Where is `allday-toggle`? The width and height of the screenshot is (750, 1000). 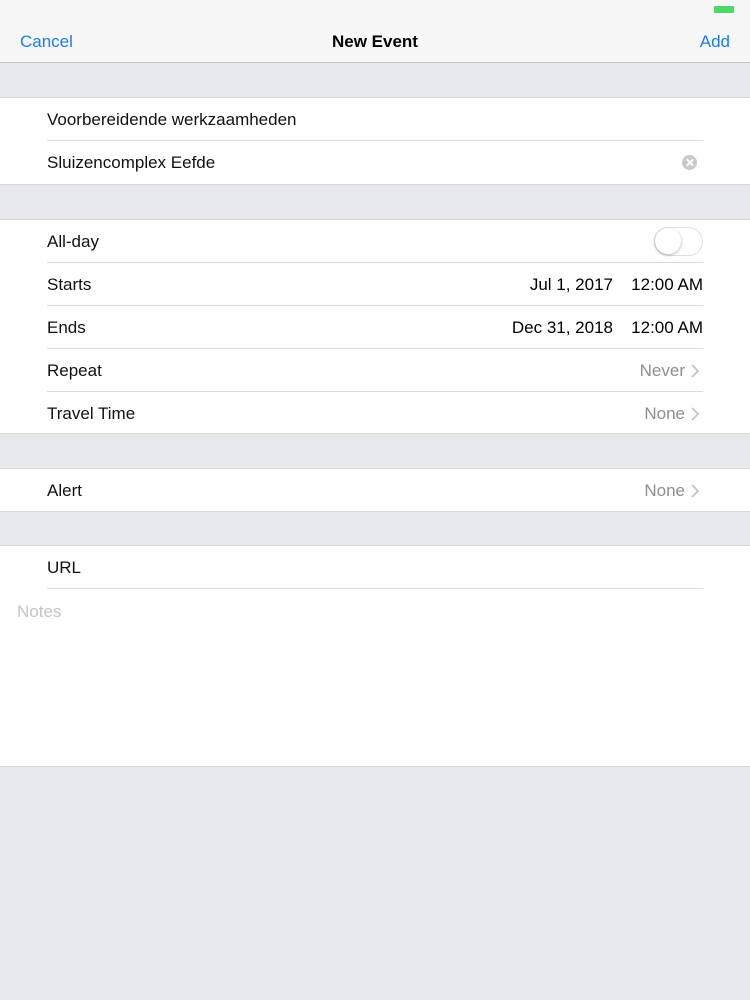
allday-toggle is located at coordinates (678, 241).